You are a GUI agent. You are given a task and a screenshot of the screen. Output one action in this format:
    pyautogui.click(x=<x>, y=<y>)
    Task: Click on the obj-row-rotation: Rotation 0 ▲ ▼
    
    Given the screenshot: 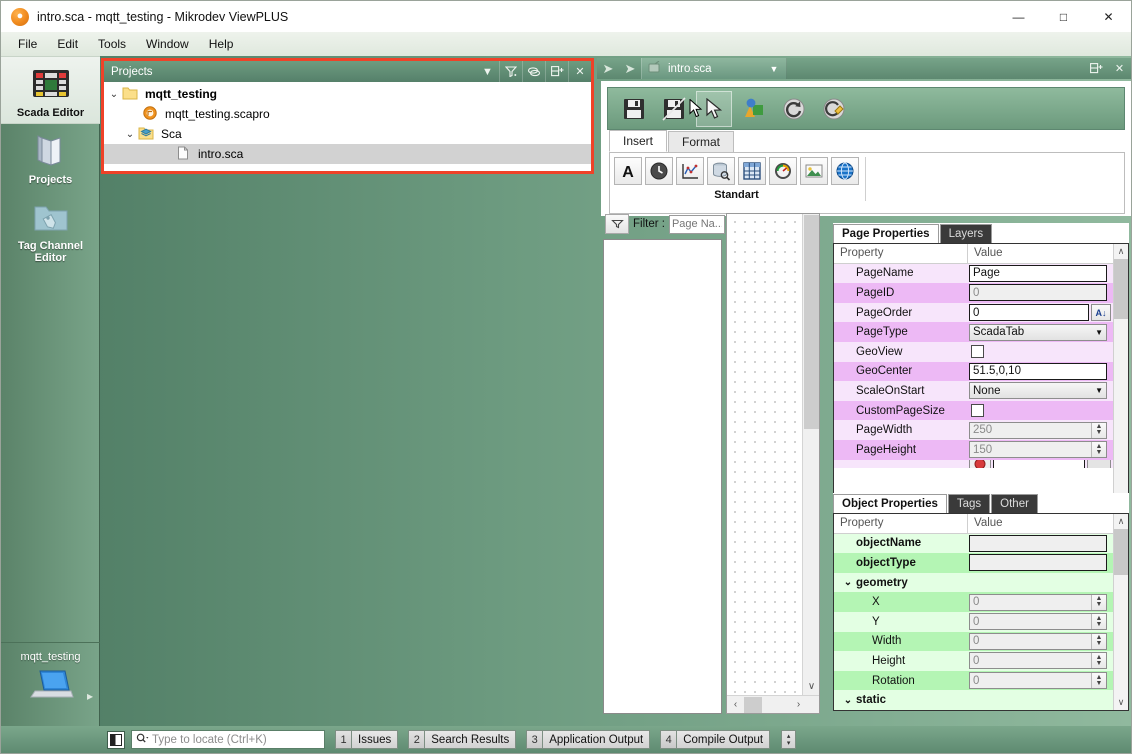 What is the action you would take?
    pyautogui.click(x=981, y=680)
    